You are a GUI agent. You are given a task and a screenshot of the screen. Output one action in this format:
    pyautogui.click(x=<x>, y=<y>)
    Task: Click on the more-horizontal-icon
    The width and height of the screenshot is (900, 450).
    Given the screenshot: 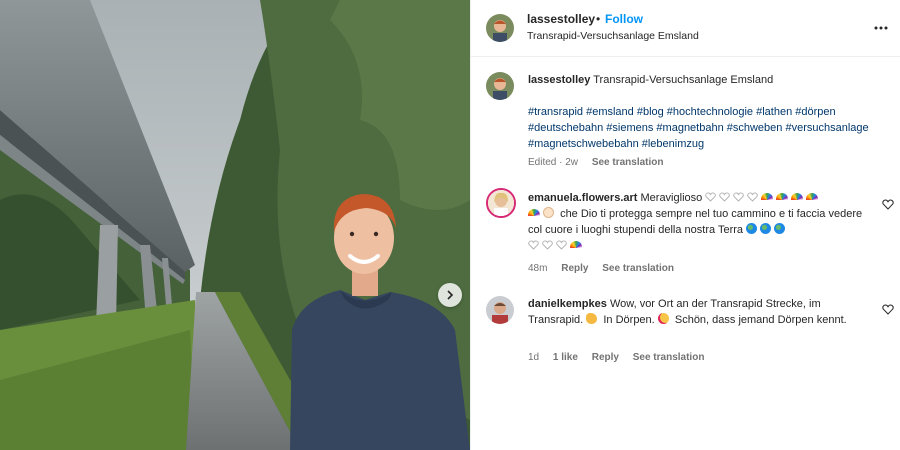 What is the action you would take?
    pyautogui.click(x=881, y=27)
    